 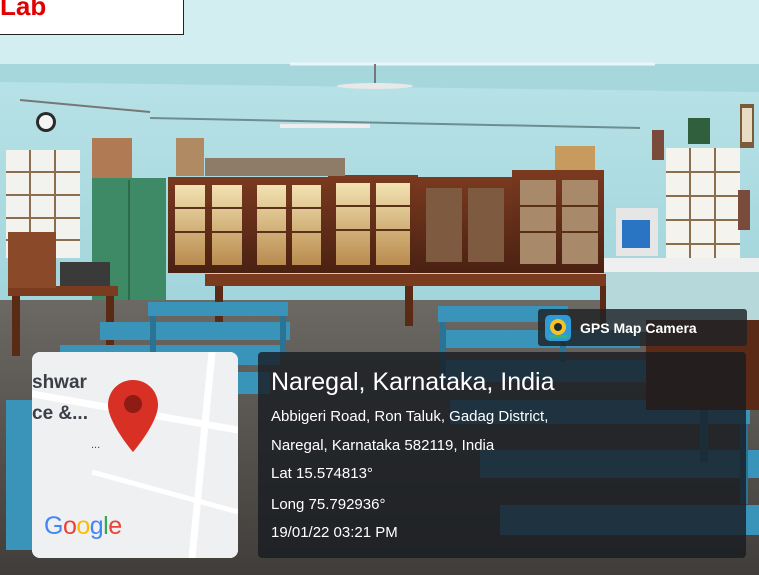 I want to click on map-pin-icon, so click(x=133, y=416).